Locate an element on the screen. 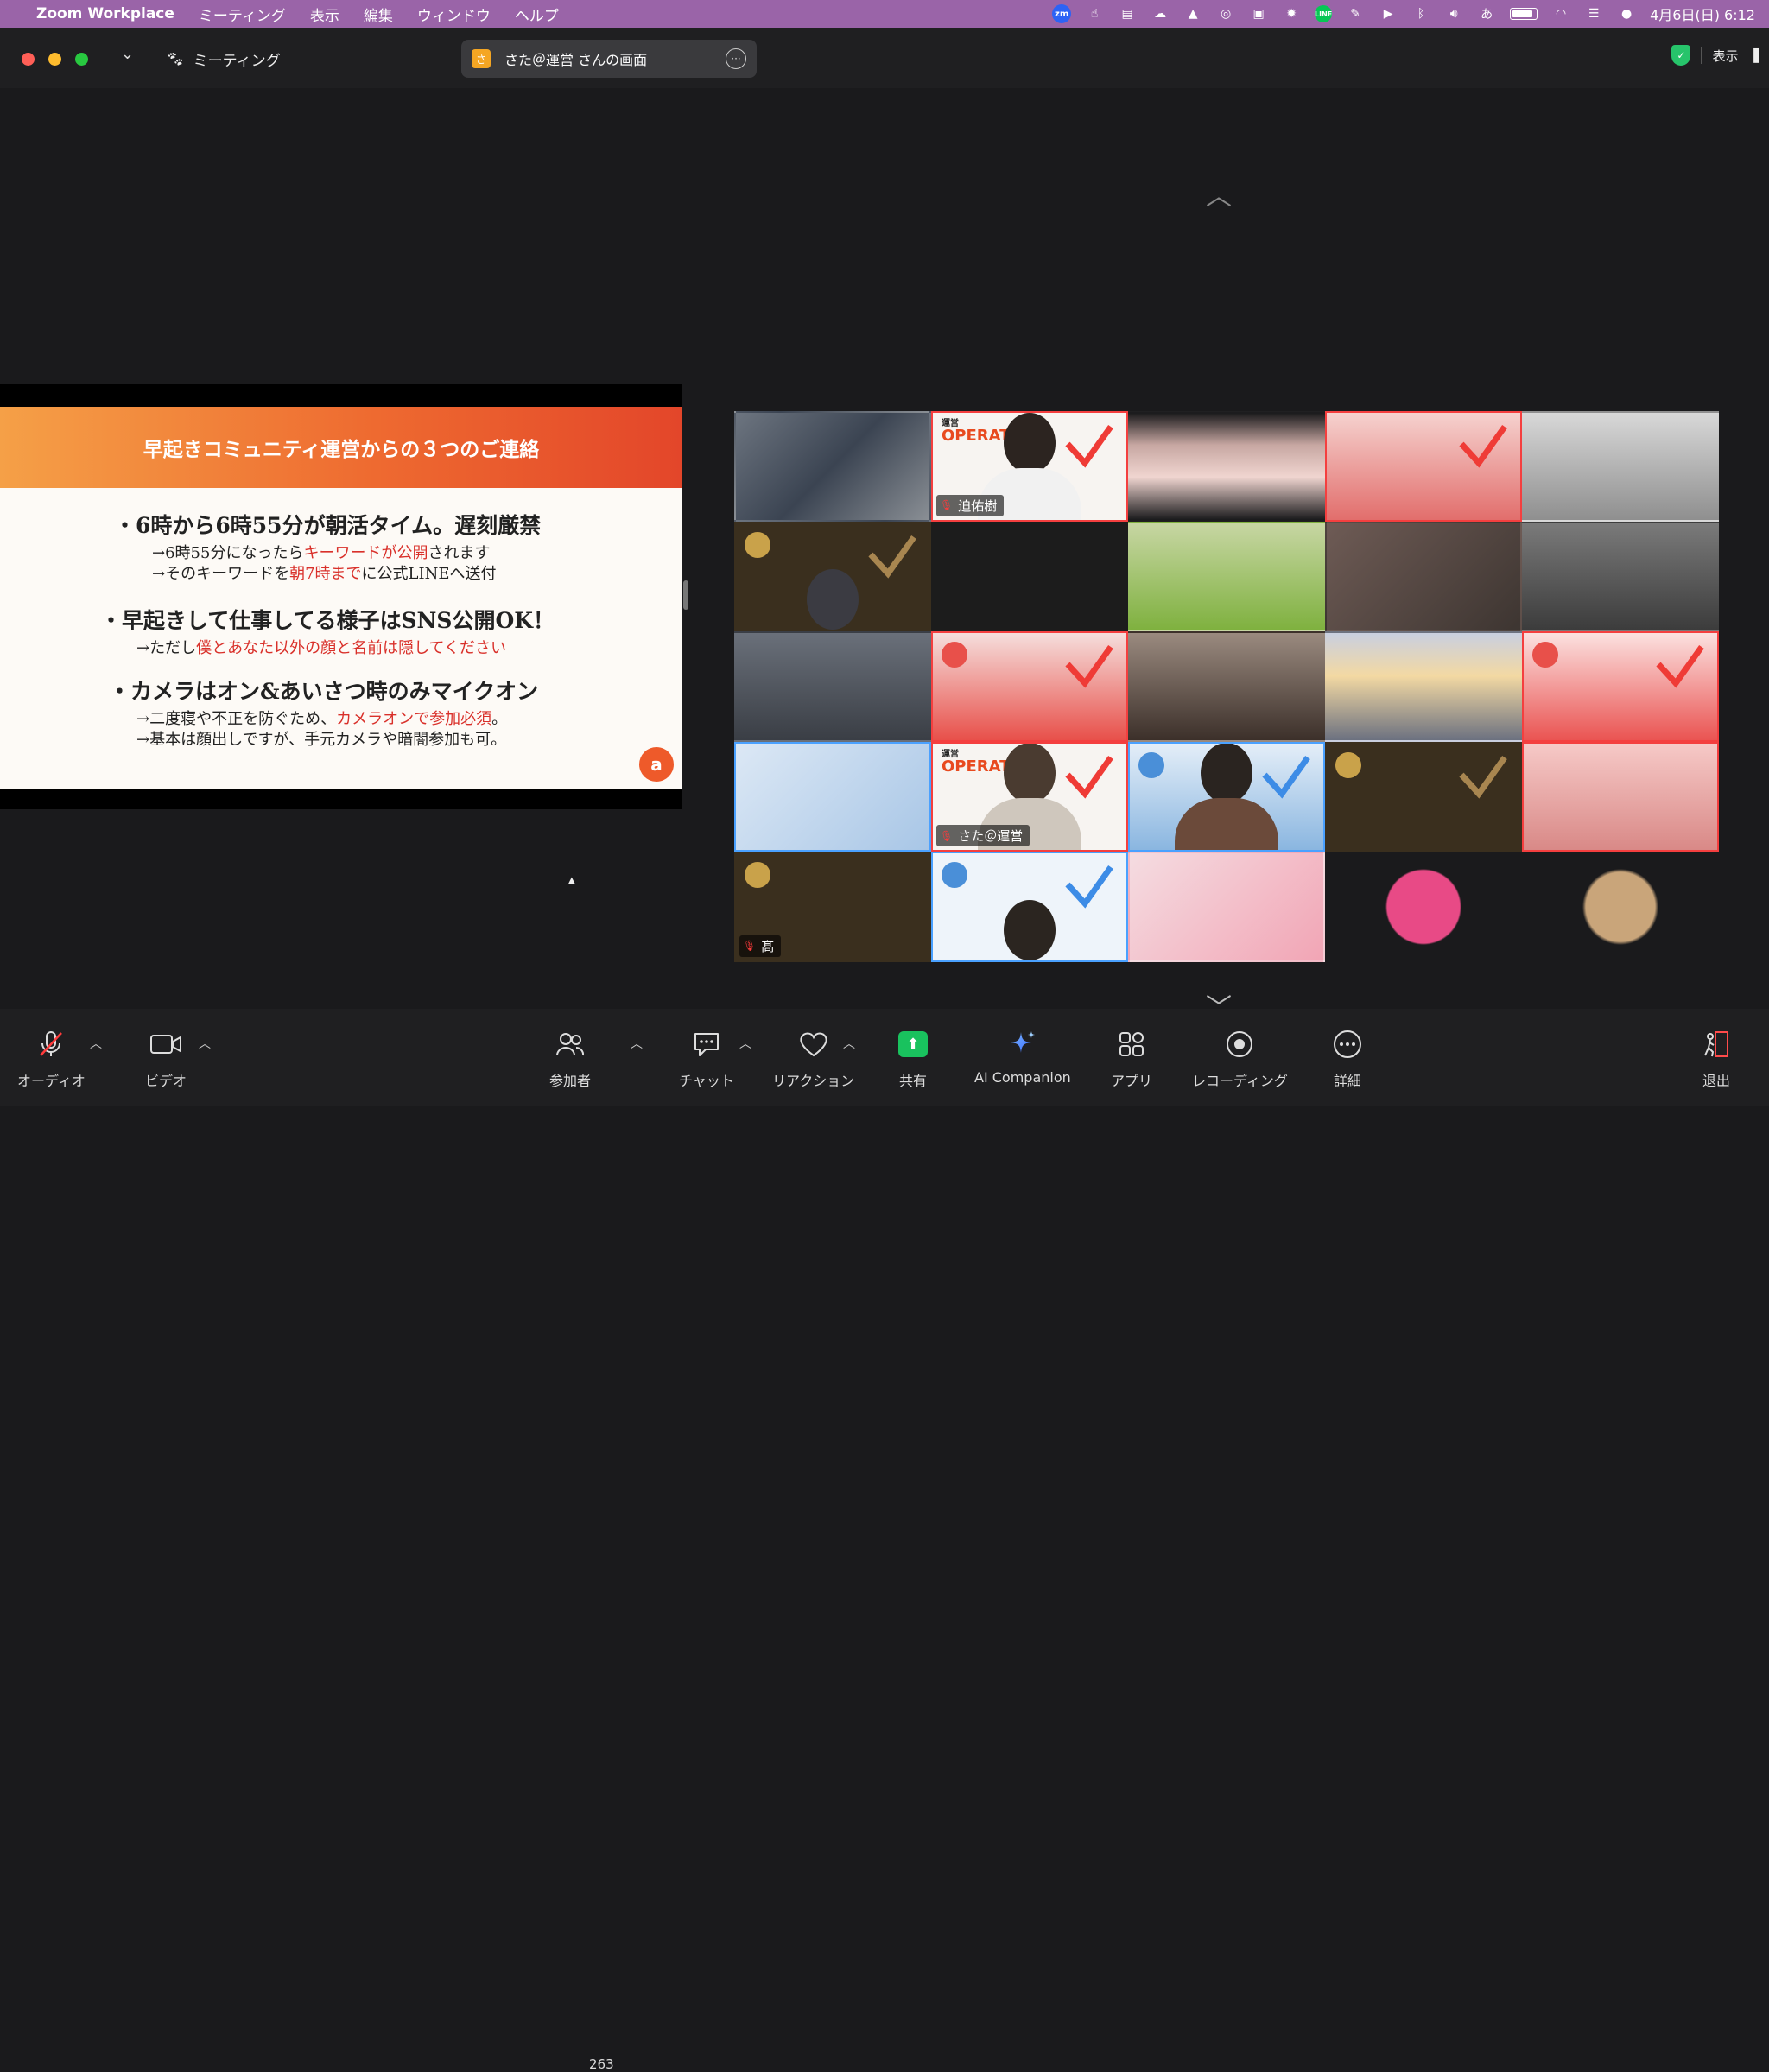  fullscreen-window-button is located at coordinates (81, 60).